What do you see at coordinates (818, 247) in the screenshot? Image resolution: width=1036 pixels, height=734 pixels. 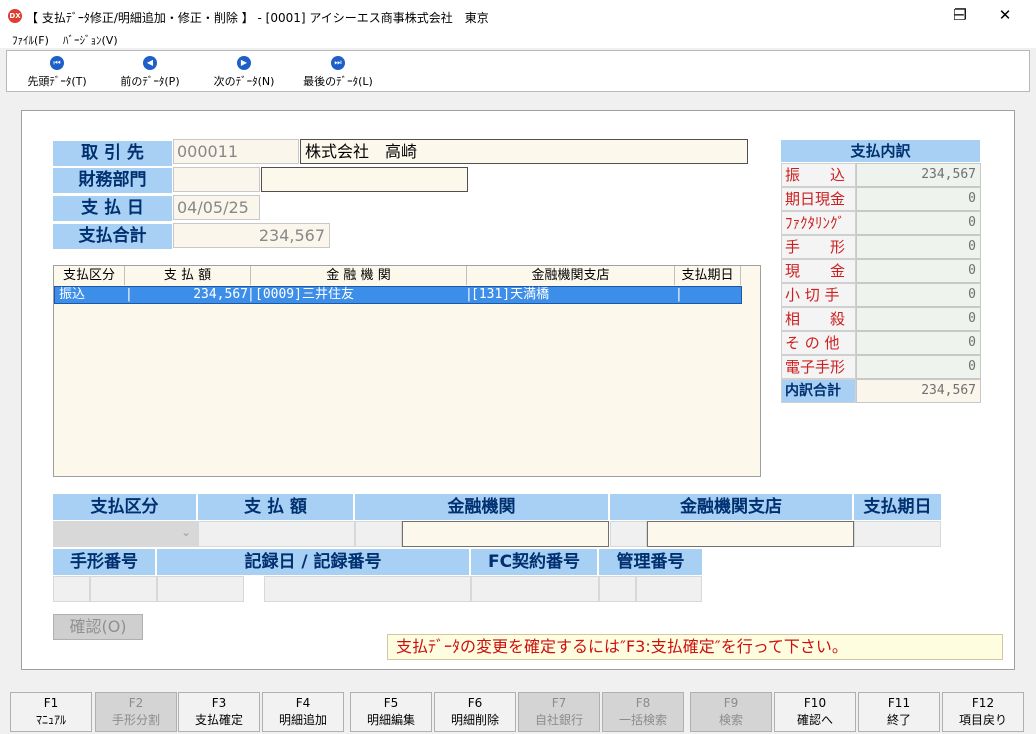 I see `breakdown-label-bill: 手 形` at bounding box center [818, 247].